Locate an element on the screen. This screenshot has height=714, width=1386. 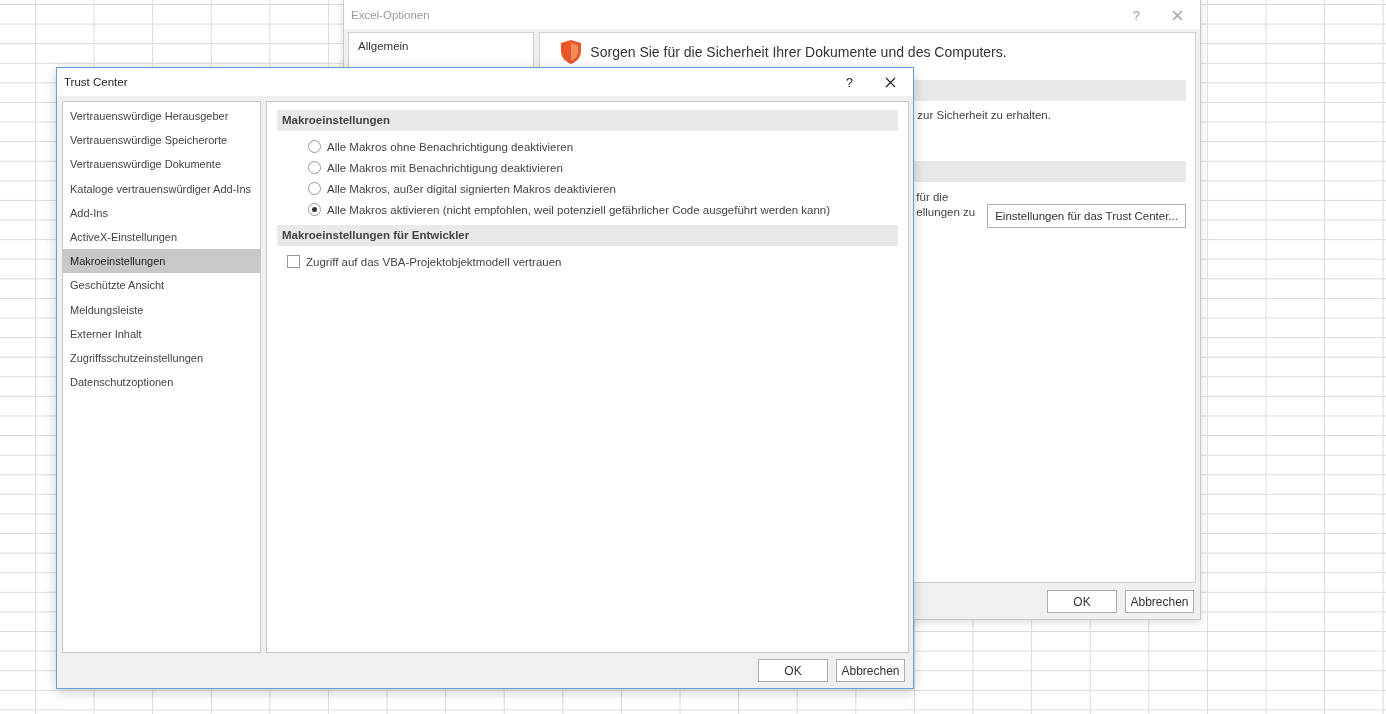
window-title: Excel-Optionen is located at coordinates (390, 15).